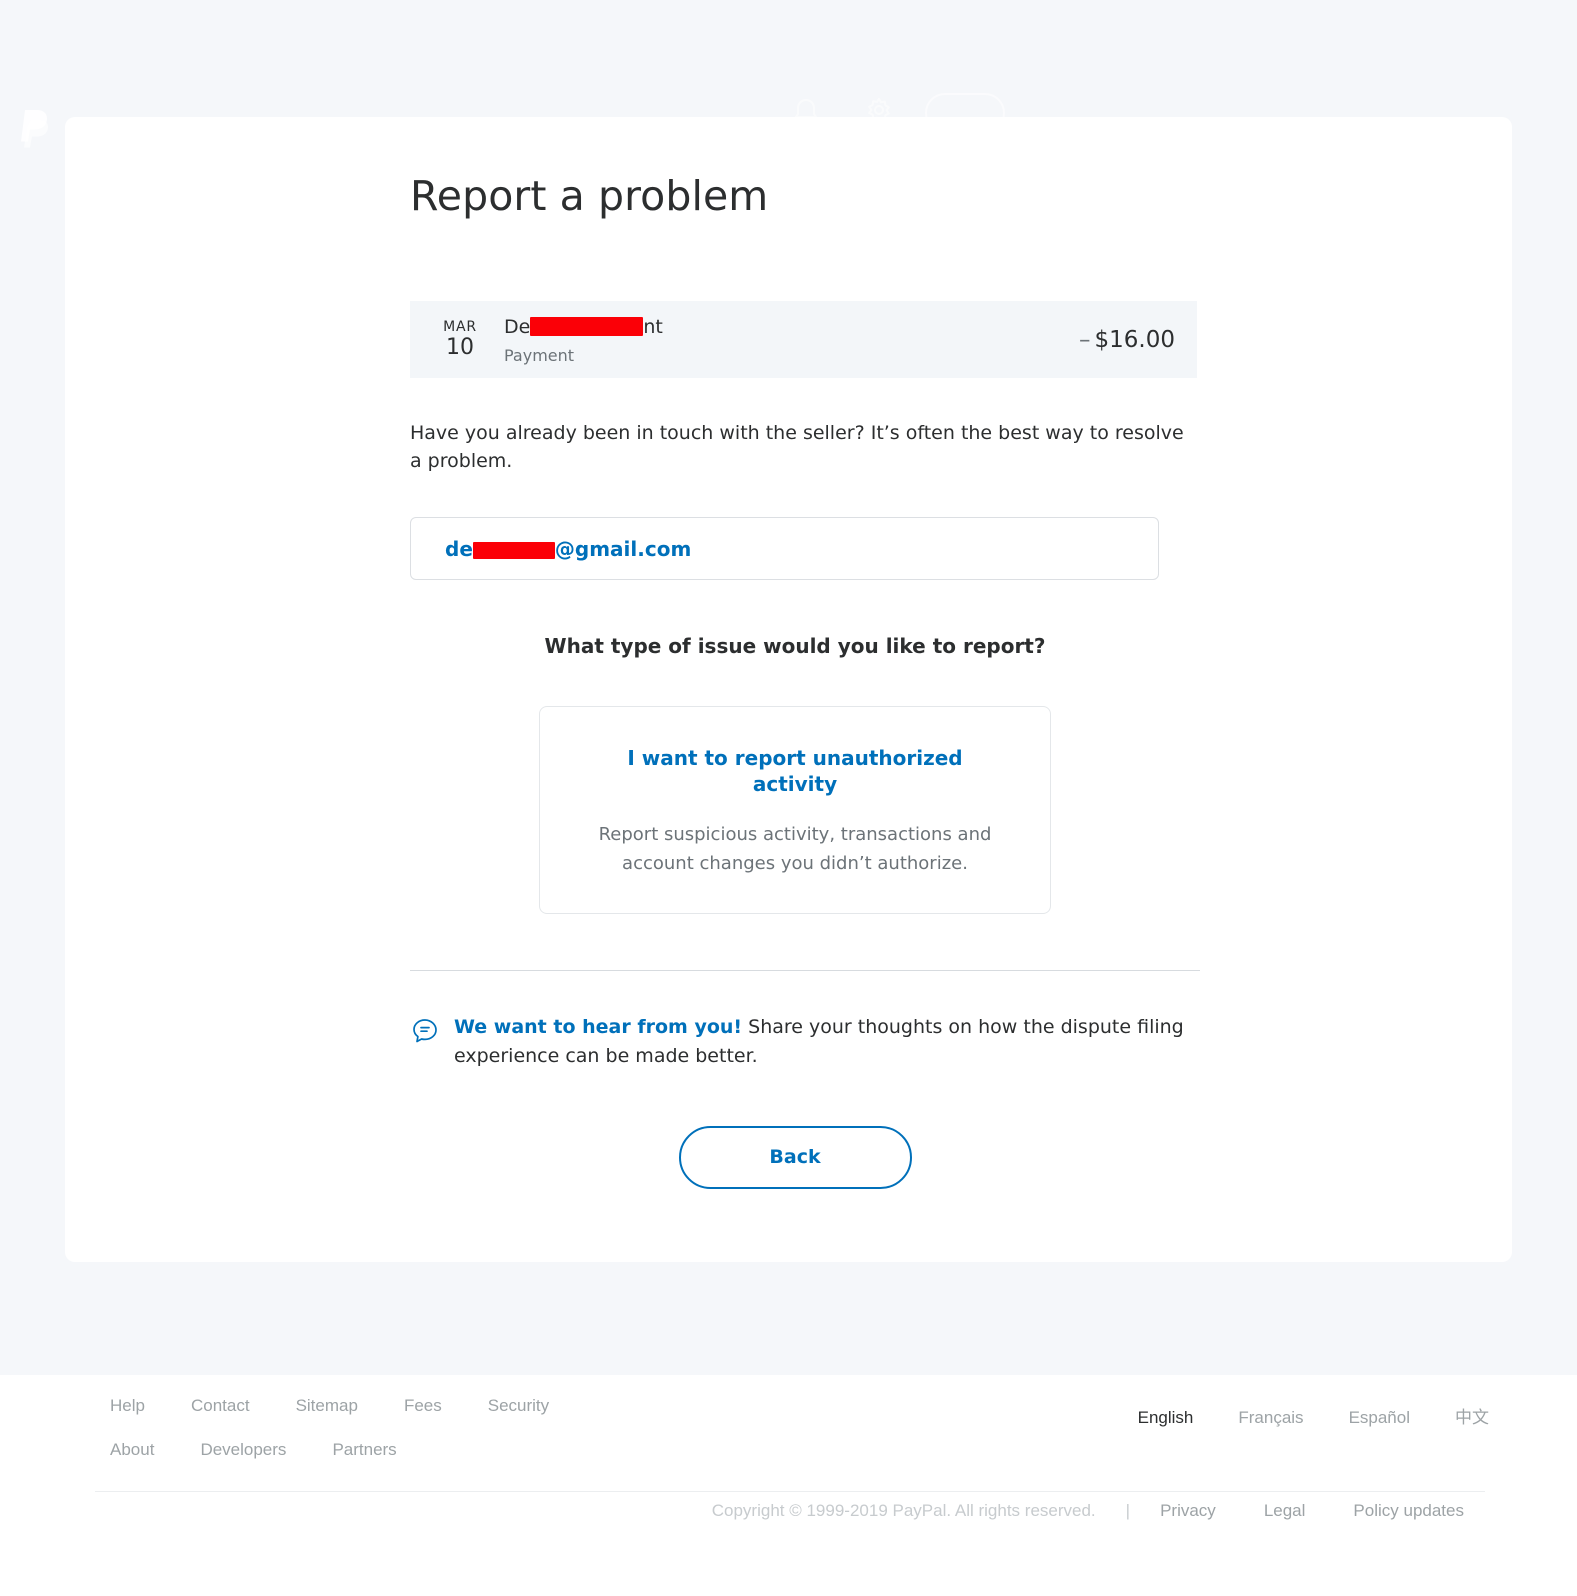  What do you see at coordinates (460, 326) in the screenshot?
I see `transaction-month: MAR` at bounding box center [460, 326].